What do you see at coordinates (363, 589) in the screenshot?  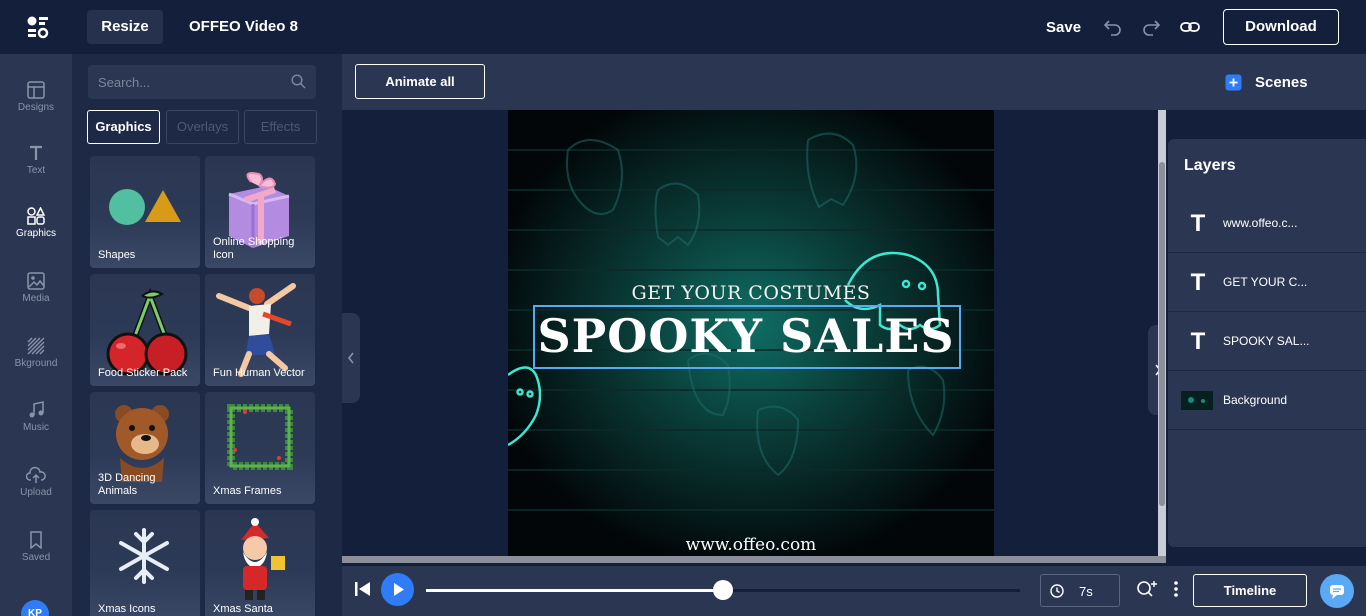 I see `skip-to-start-icon` at bounding box center [363, 589].